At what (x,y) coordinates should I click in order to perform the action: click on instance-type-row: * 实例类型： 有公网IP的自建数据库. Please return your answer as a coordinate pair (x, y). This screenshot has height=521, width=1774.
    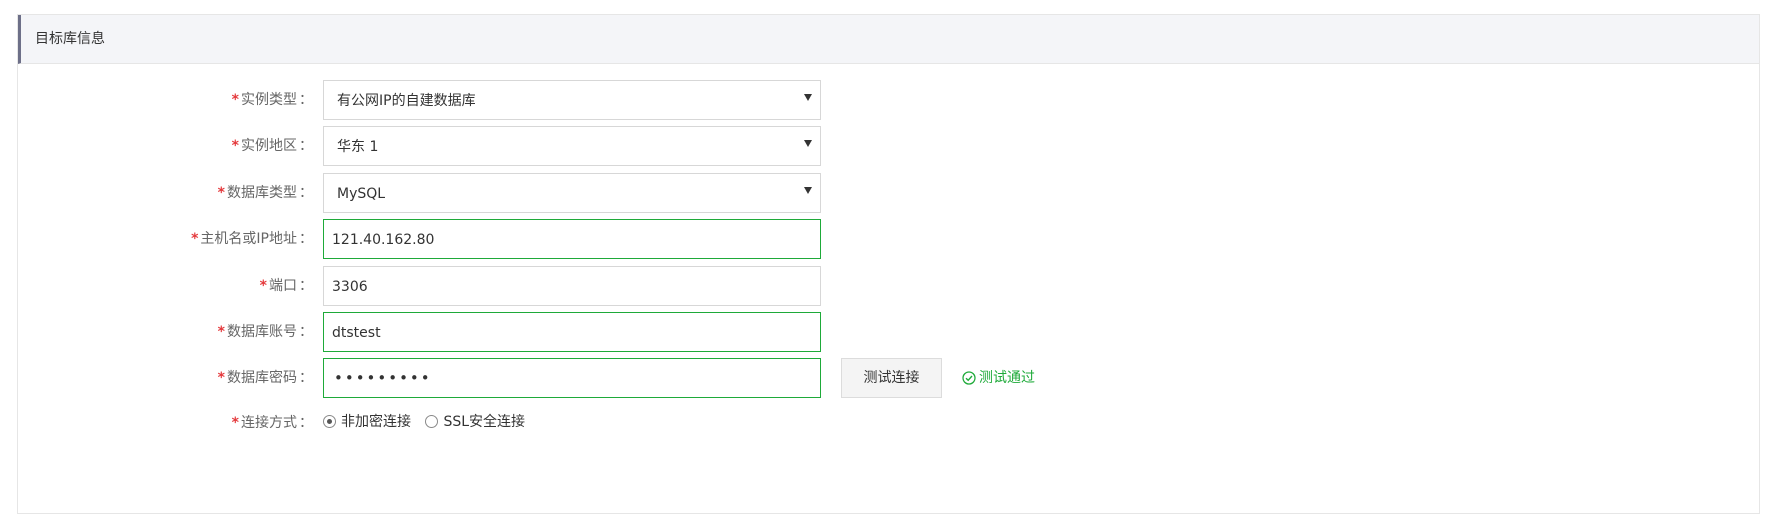
    Looking at the image, I should click on (888, 100).